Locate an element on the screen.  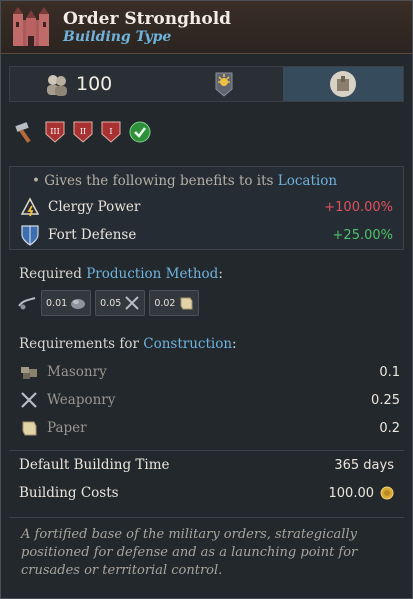
tier-one-icon: I is located at coordinates (111, 132).